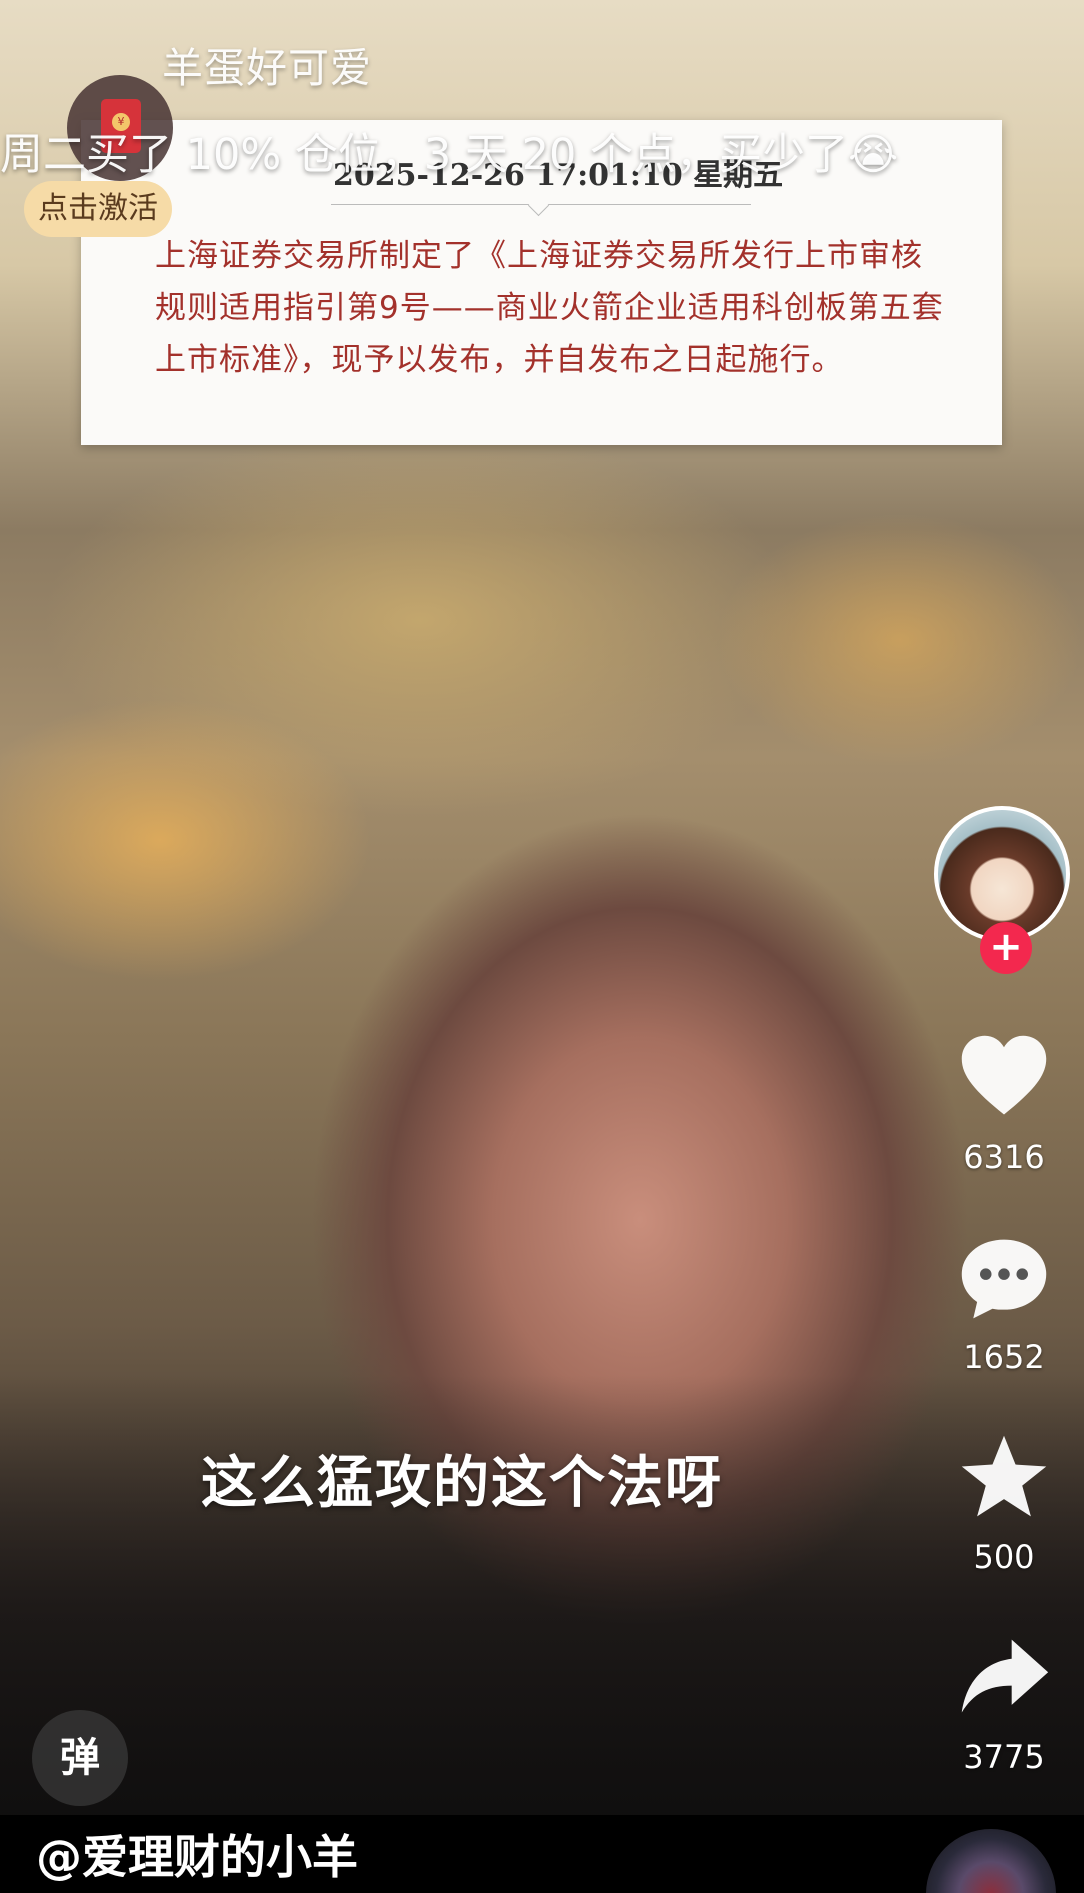  I want to click on comment-button: 1652, so click(1004, 1303).